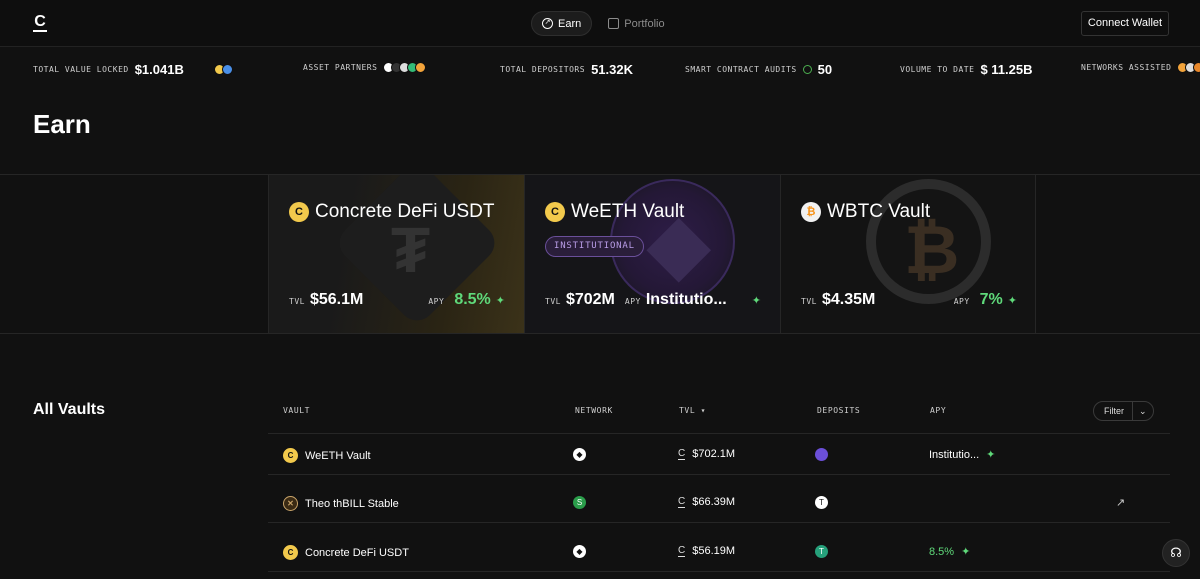 The height and width of the screenshot is (579, 1200). I want to click on featured-card-stats: TVL $702M APY Institutio... ✦, so click(653, 300).